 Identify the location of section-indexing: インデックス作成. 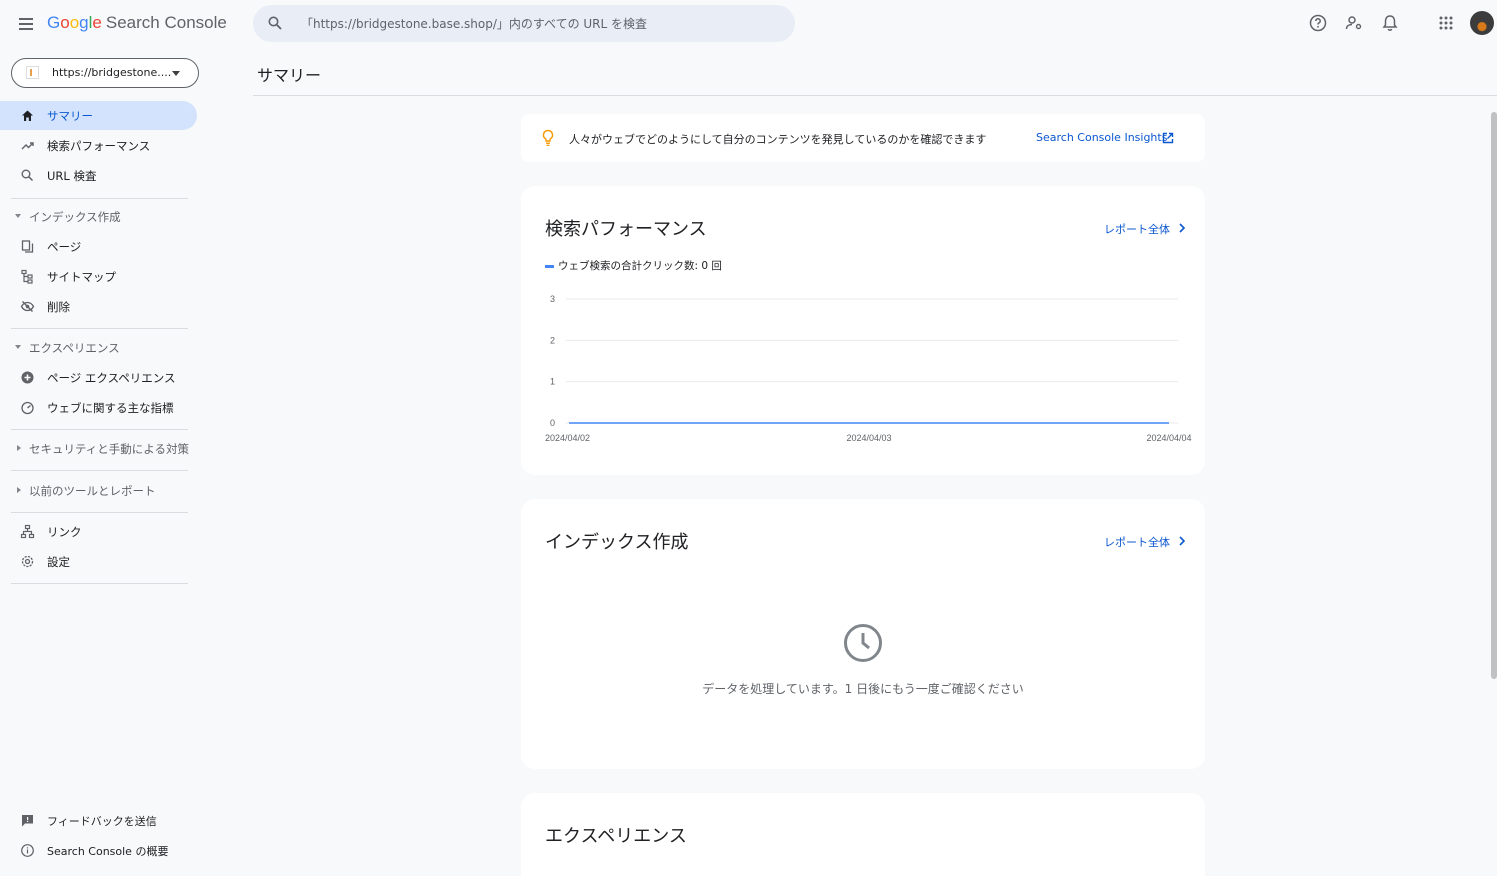
(95, 217).